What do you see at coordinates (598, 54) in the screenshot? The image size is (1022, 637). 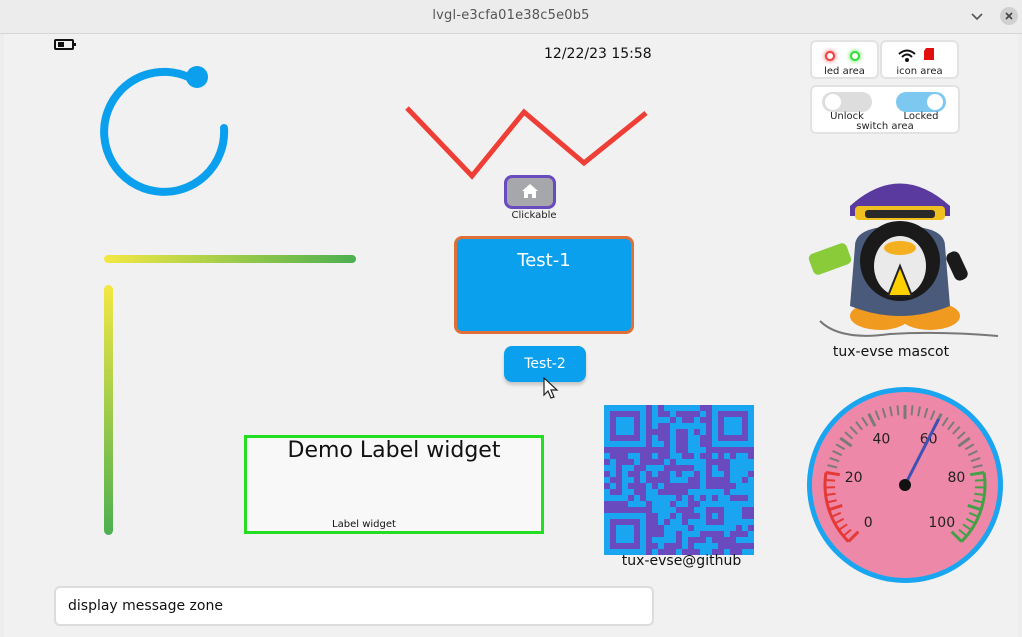 I see `datetime-label: 12/22/23 15:58` at bounding box center [598, 54].